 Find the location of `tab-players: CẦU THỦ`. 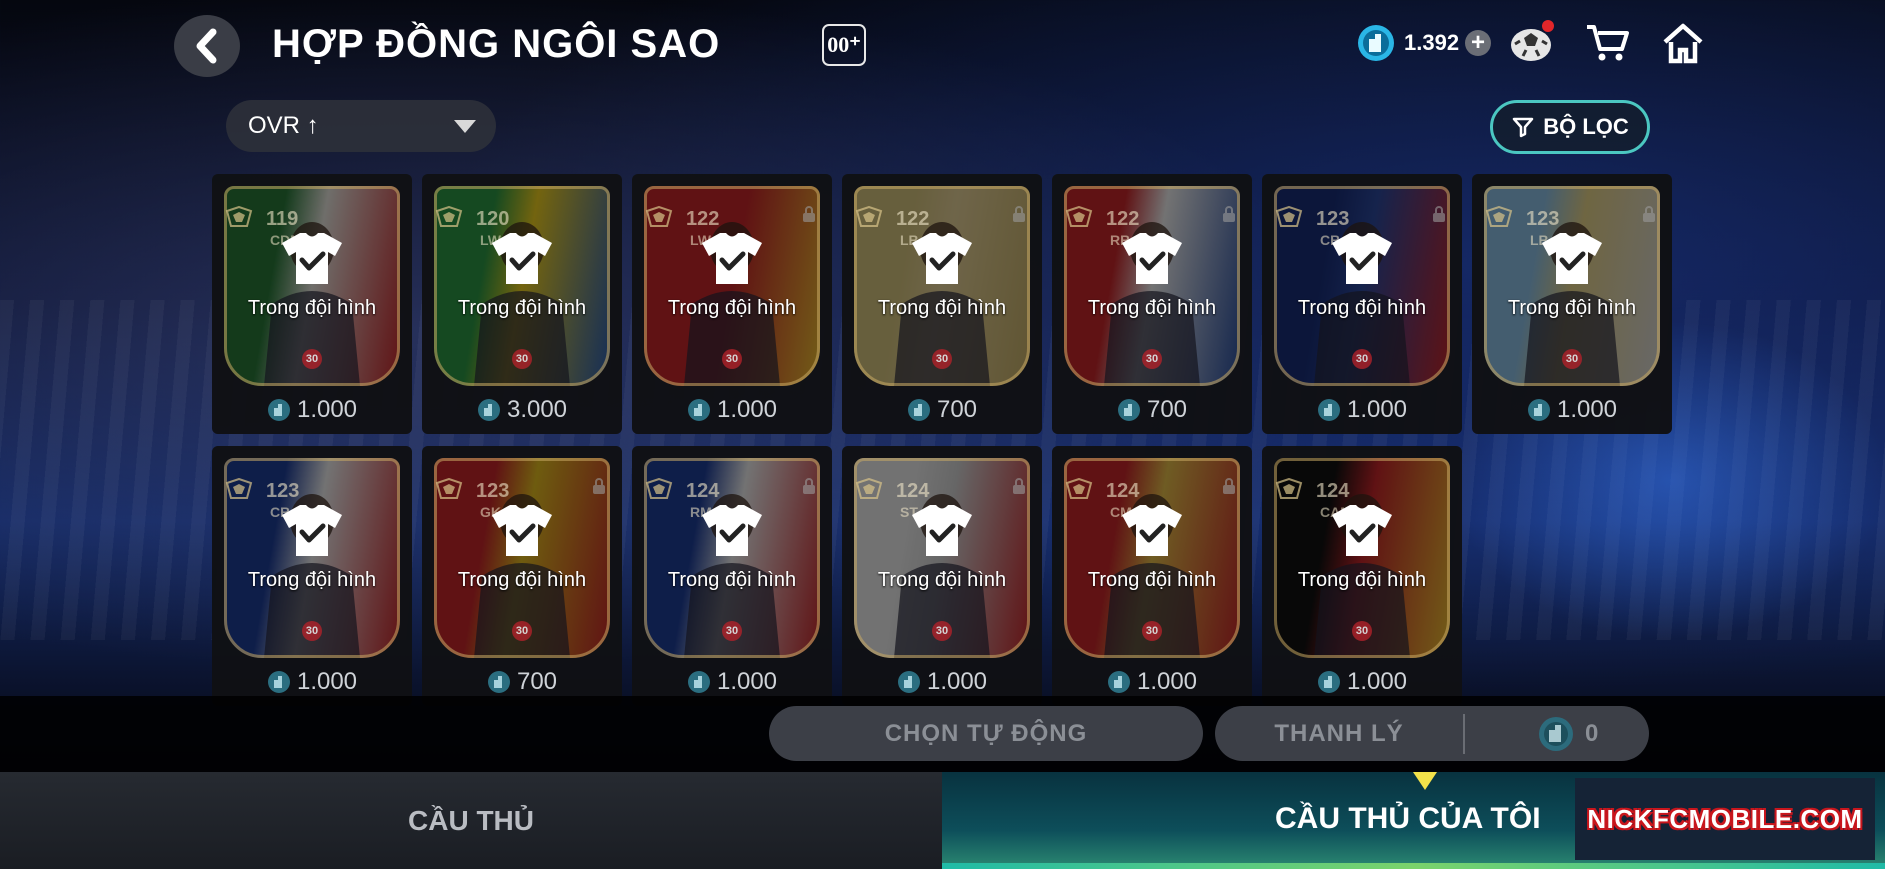

tab-players: CẦU THỦ is located at coordinates (471, 820).